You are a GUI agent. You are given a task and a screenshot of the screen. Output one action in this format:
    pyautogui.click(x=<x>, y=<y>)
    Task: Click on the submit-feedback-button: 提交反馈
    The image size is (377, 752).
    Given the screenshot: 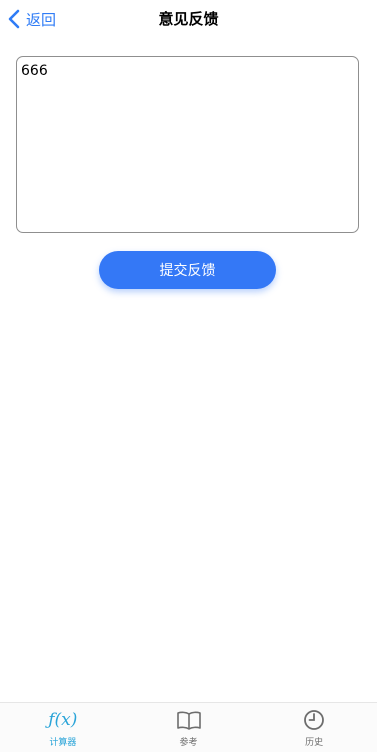 What is the action you would take?
    pyautogui.click(x=187, y=270)
    